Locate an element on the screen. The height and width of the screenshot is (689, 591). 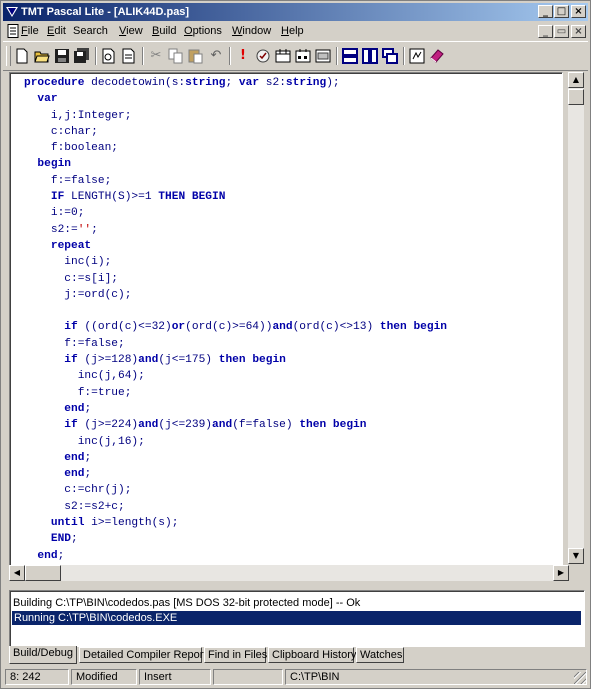
compile-icon is located at coordinates (263, 56).